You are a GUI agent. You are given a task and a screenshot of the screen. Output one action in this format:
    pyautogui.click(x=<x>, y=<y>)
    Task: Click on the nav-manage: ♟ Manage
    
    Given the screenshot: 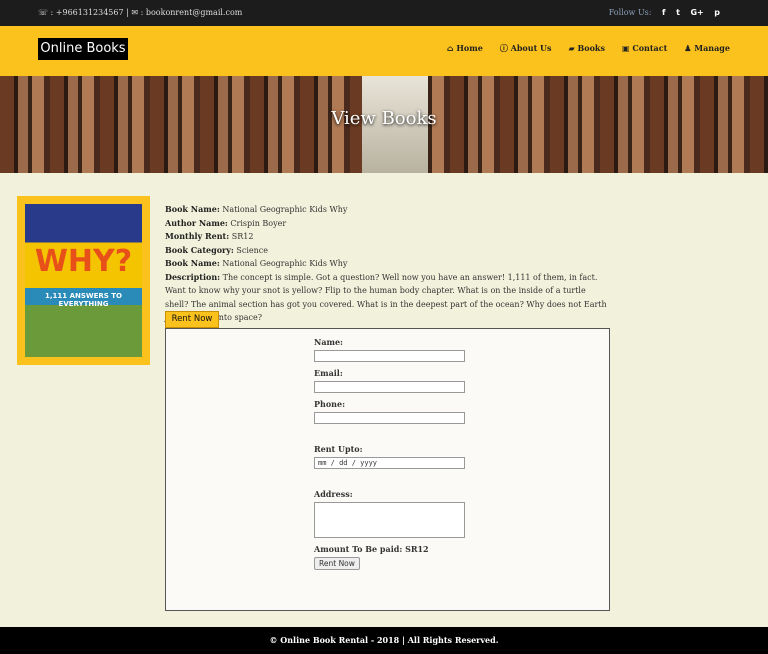 What is the action you would take?
    pyautogui.click(x=707, y=48)
    